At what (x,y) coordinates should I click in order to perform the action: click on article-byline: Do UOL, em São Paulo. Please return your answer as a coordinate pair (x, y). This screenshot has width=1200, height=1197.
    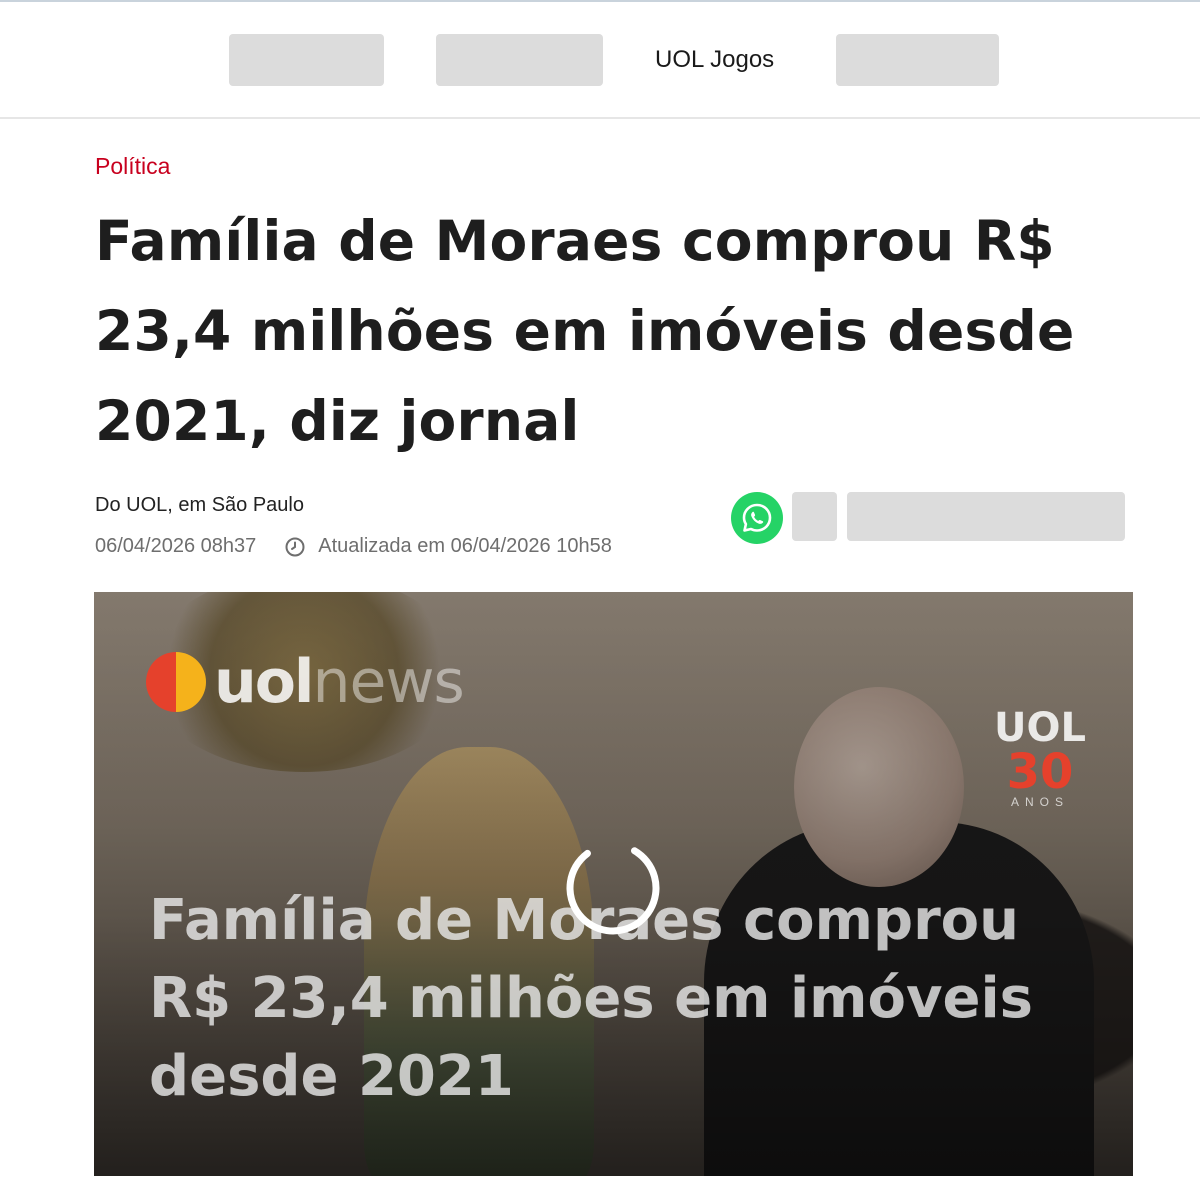
    Looking at the image, I should click on (199, 505).